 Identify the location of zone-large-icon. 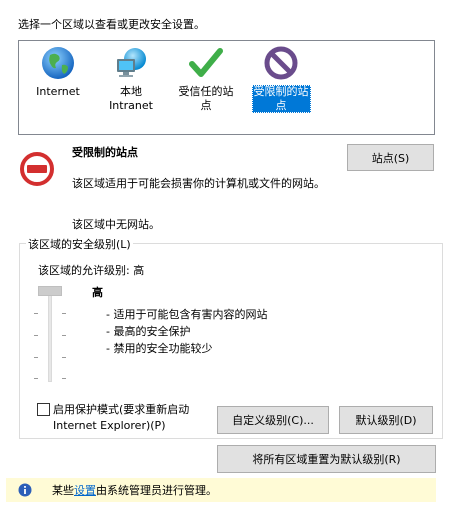
(37, 170).